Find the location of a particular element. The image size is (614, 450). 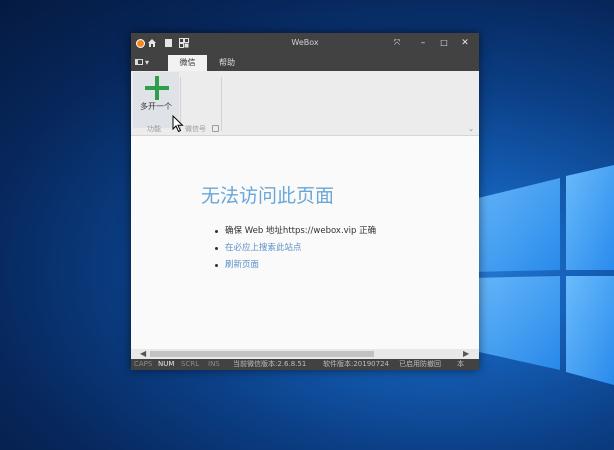

minimize-button: – is located at coordinates (423, 43).